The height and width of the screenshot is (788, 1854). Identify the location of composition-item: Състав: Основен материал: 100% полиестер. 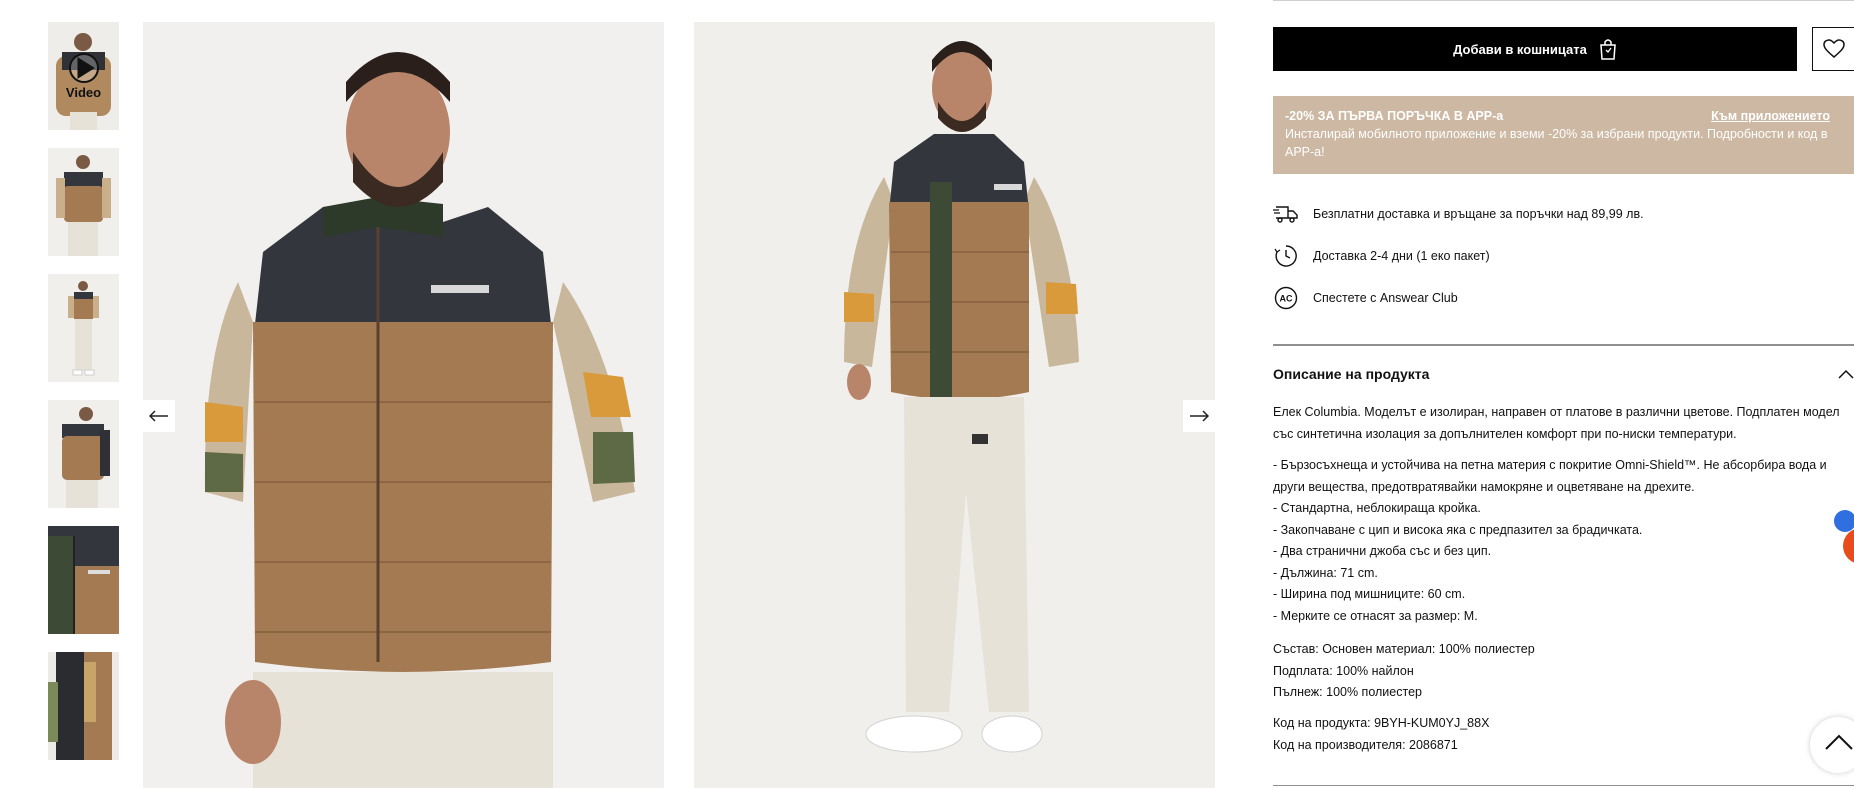
(1404, 649).